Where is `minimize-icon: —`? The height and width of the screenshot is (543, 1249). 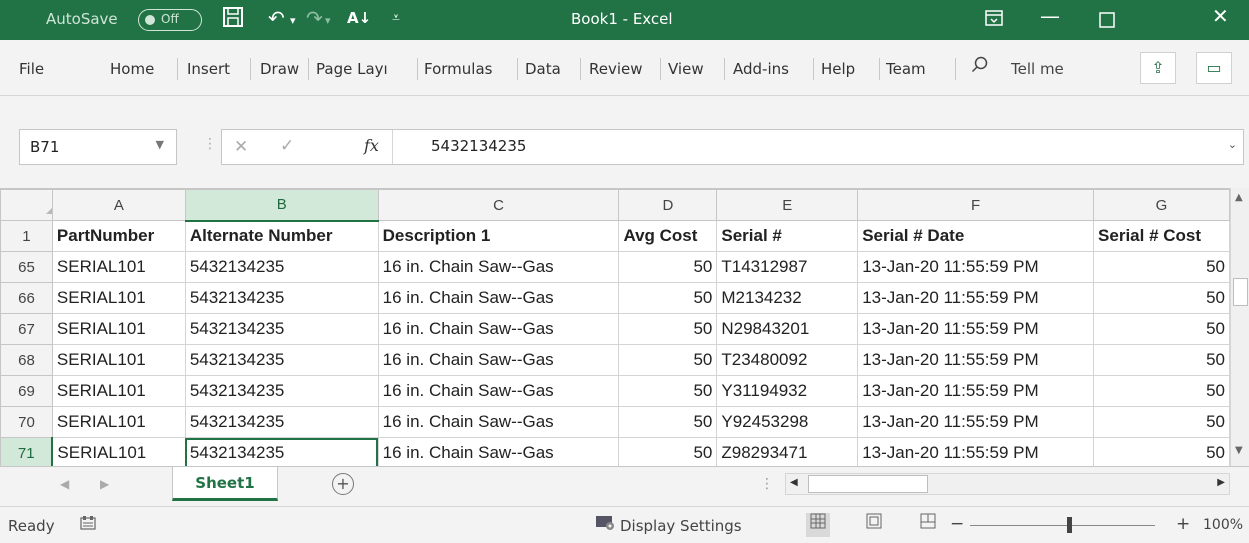 minimize-icon: — is located at coordinates (1050, 16).